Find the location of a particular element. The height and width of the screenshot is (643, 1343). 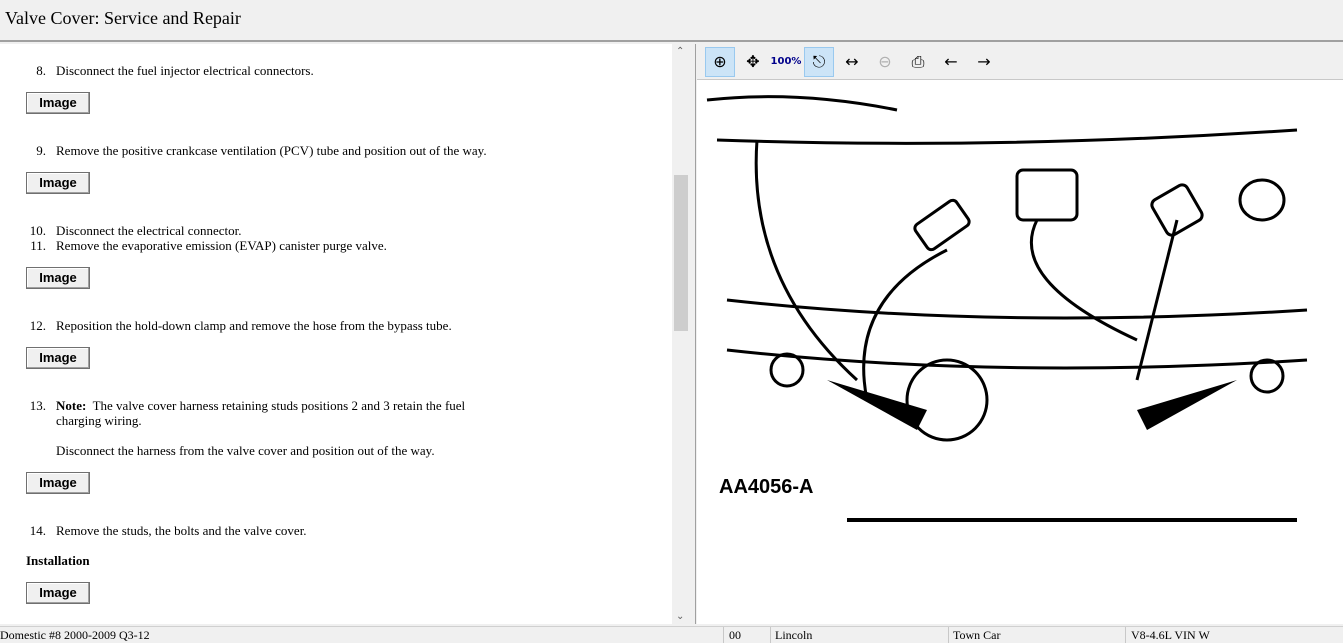

vertical-scrollbar: ⌃ ⌄ is located at coordinates (681, 334).